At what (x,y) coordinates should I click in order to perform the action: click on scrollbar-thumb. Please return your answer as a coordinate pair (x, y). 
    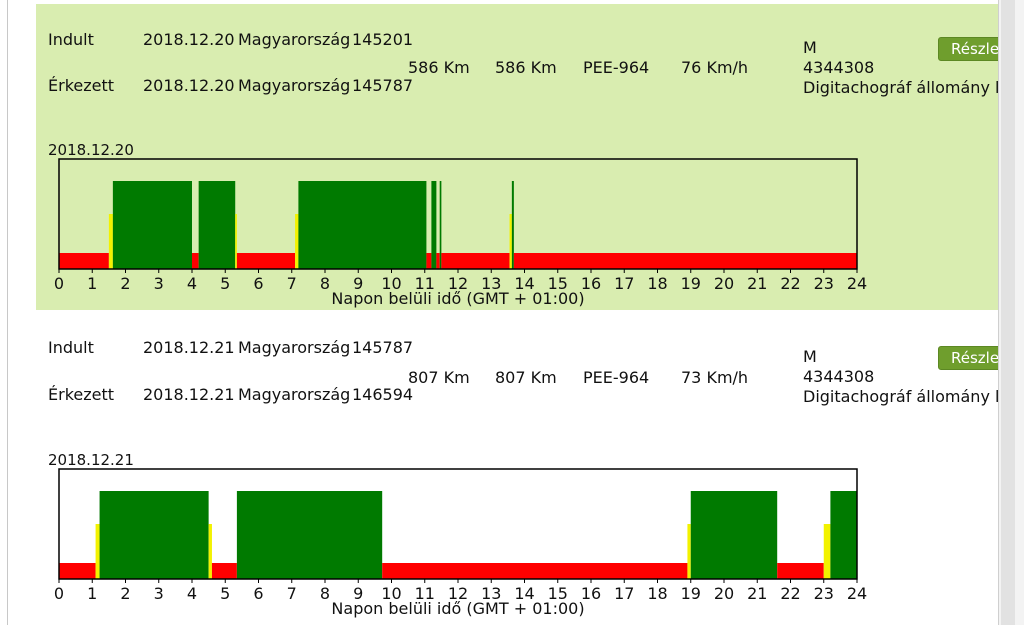
    Looking at the image, I should click on (1008, 312).